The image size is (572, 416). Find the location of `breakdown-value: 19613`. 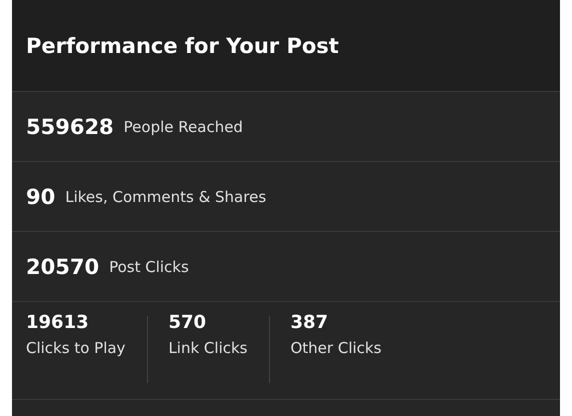

breakdown-value: 19613 is located at coordinates (58, 322).